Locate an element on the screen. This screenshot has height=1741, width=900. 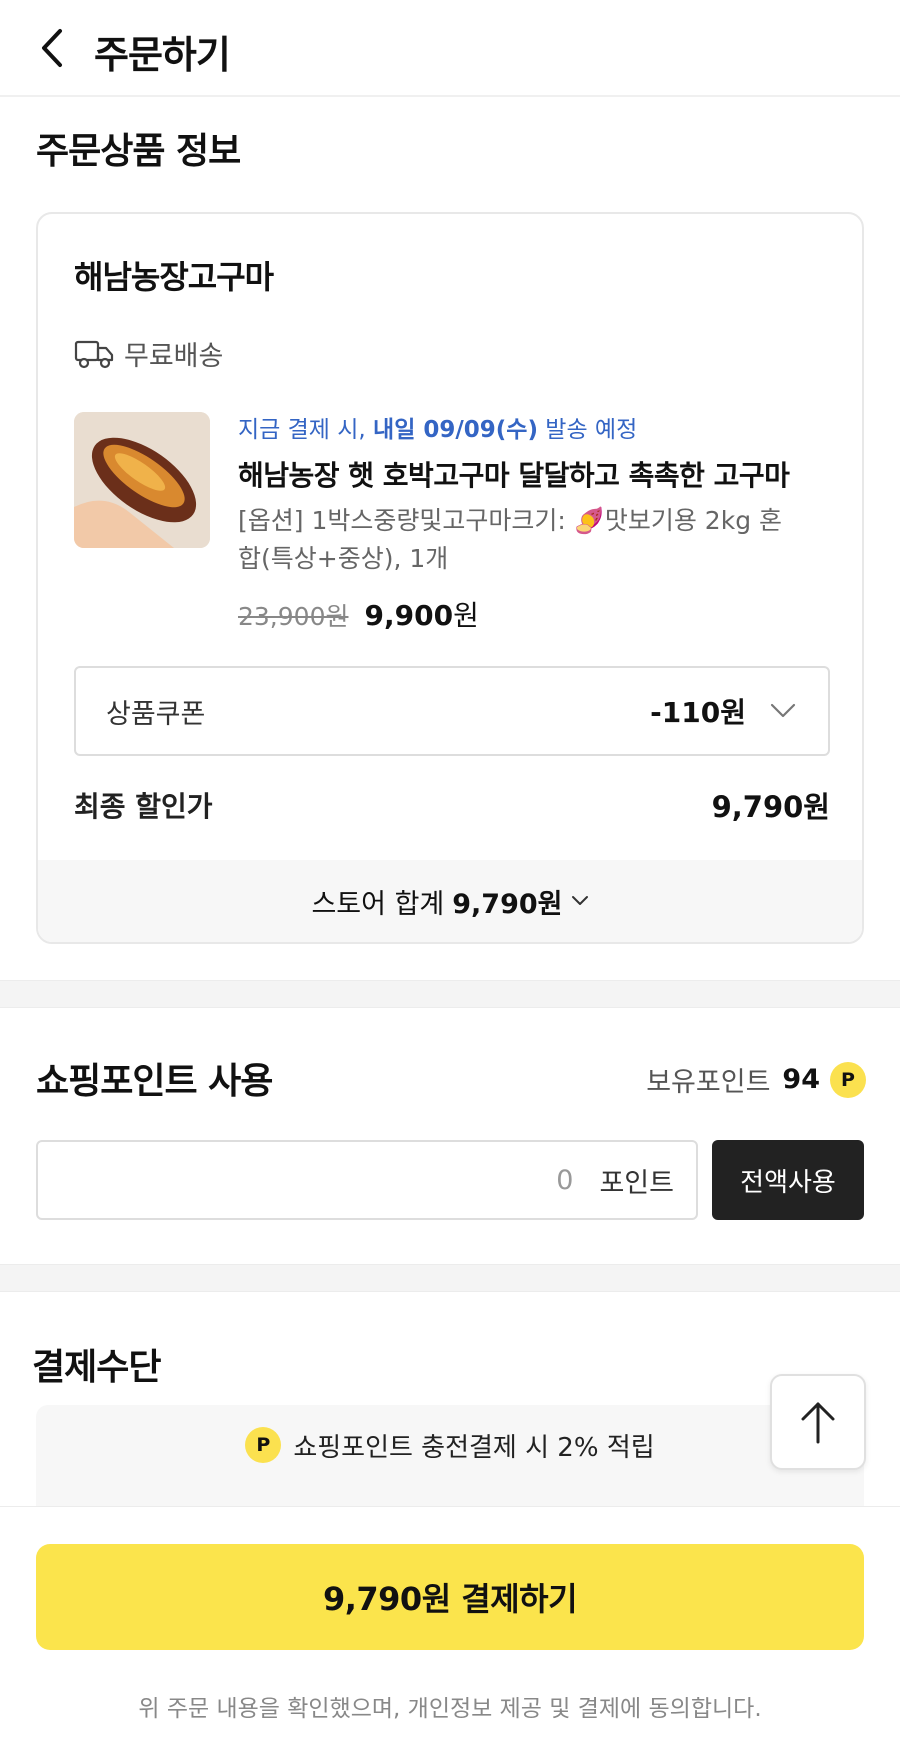
order-section-title: 주문상품 정보 is located at coordinates (138, 151).